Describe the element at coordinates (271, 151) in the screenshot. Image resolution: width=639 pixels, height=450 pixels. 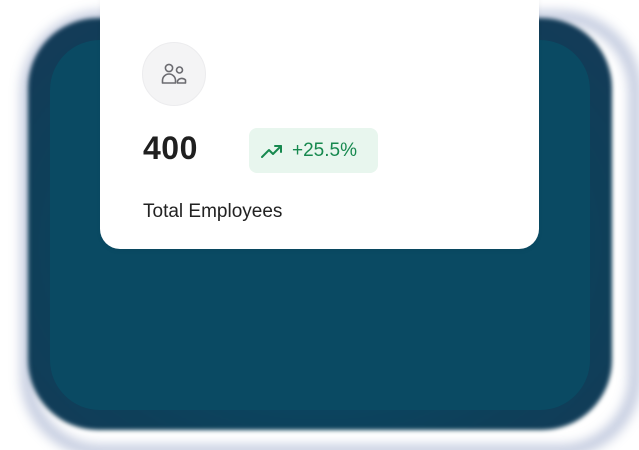
I see `trending-up-icon` at that location.